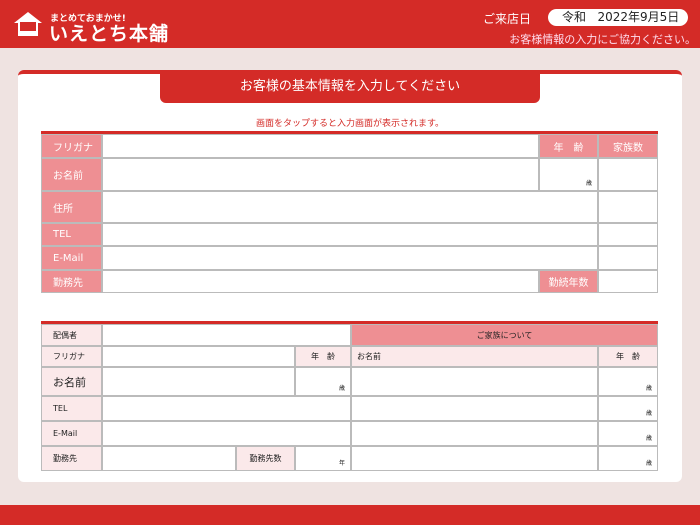 The image size is (700, 525). I want to click on label-spouse-furigana: フリガナ, so click(71, 356).